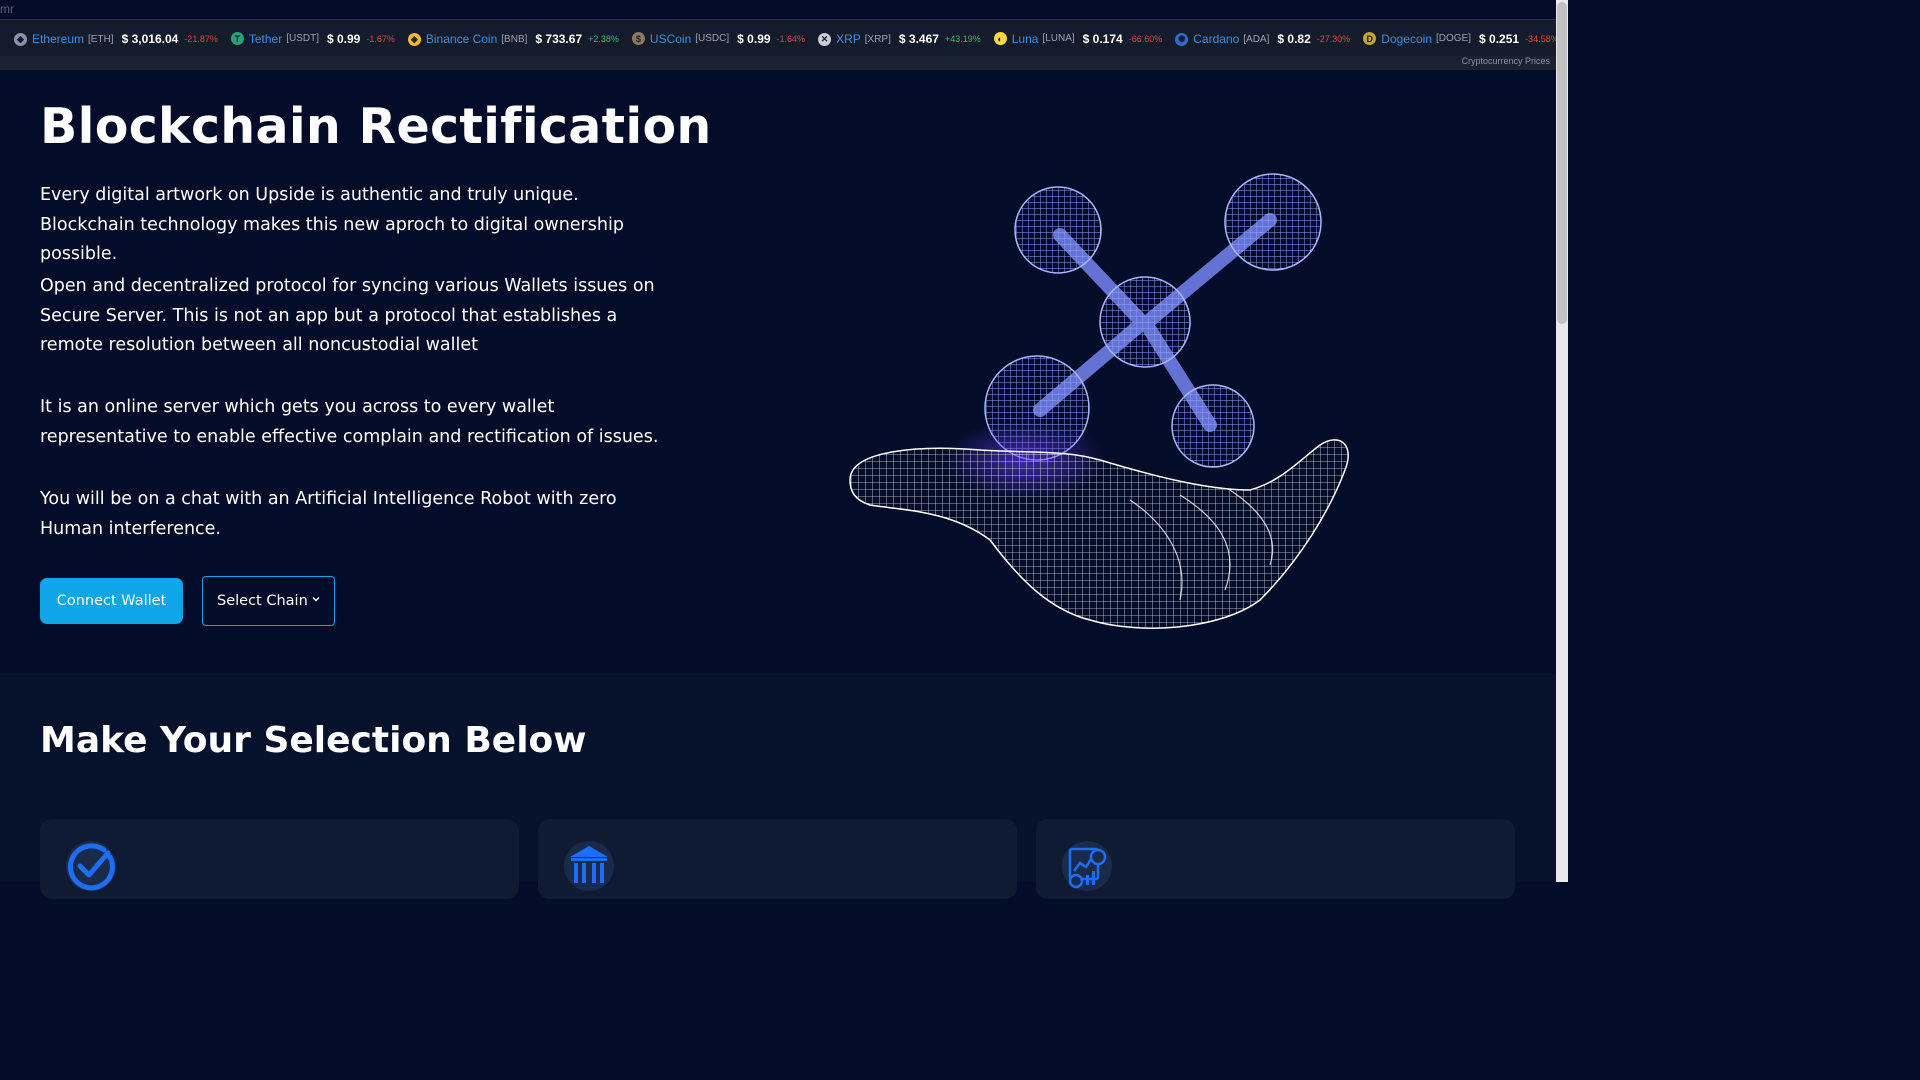 The width and height of the screenshot is (1920, 1080). What do you see at coordinates (380, 38) in the screenshot?
I see `ticker-coin-change: -1.67%` at bounding box center [380, 38].